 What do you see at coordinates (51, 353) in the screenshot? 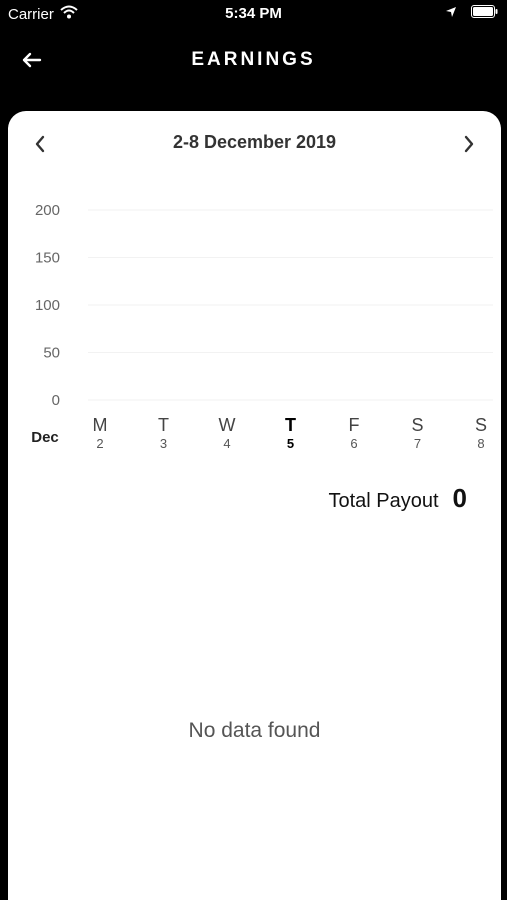
I see `chart-y-tick-label: 50` at bounding box center [51, 353].